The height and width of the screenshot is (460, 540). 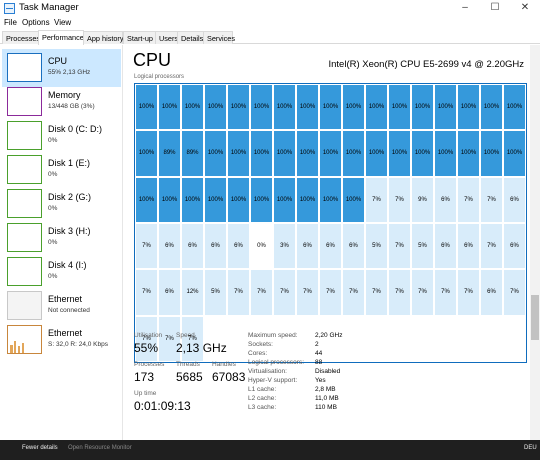 I want to click on sidebar-item-disk-1: Disk 1 (E:) 0%, so click(x=61, y=170).